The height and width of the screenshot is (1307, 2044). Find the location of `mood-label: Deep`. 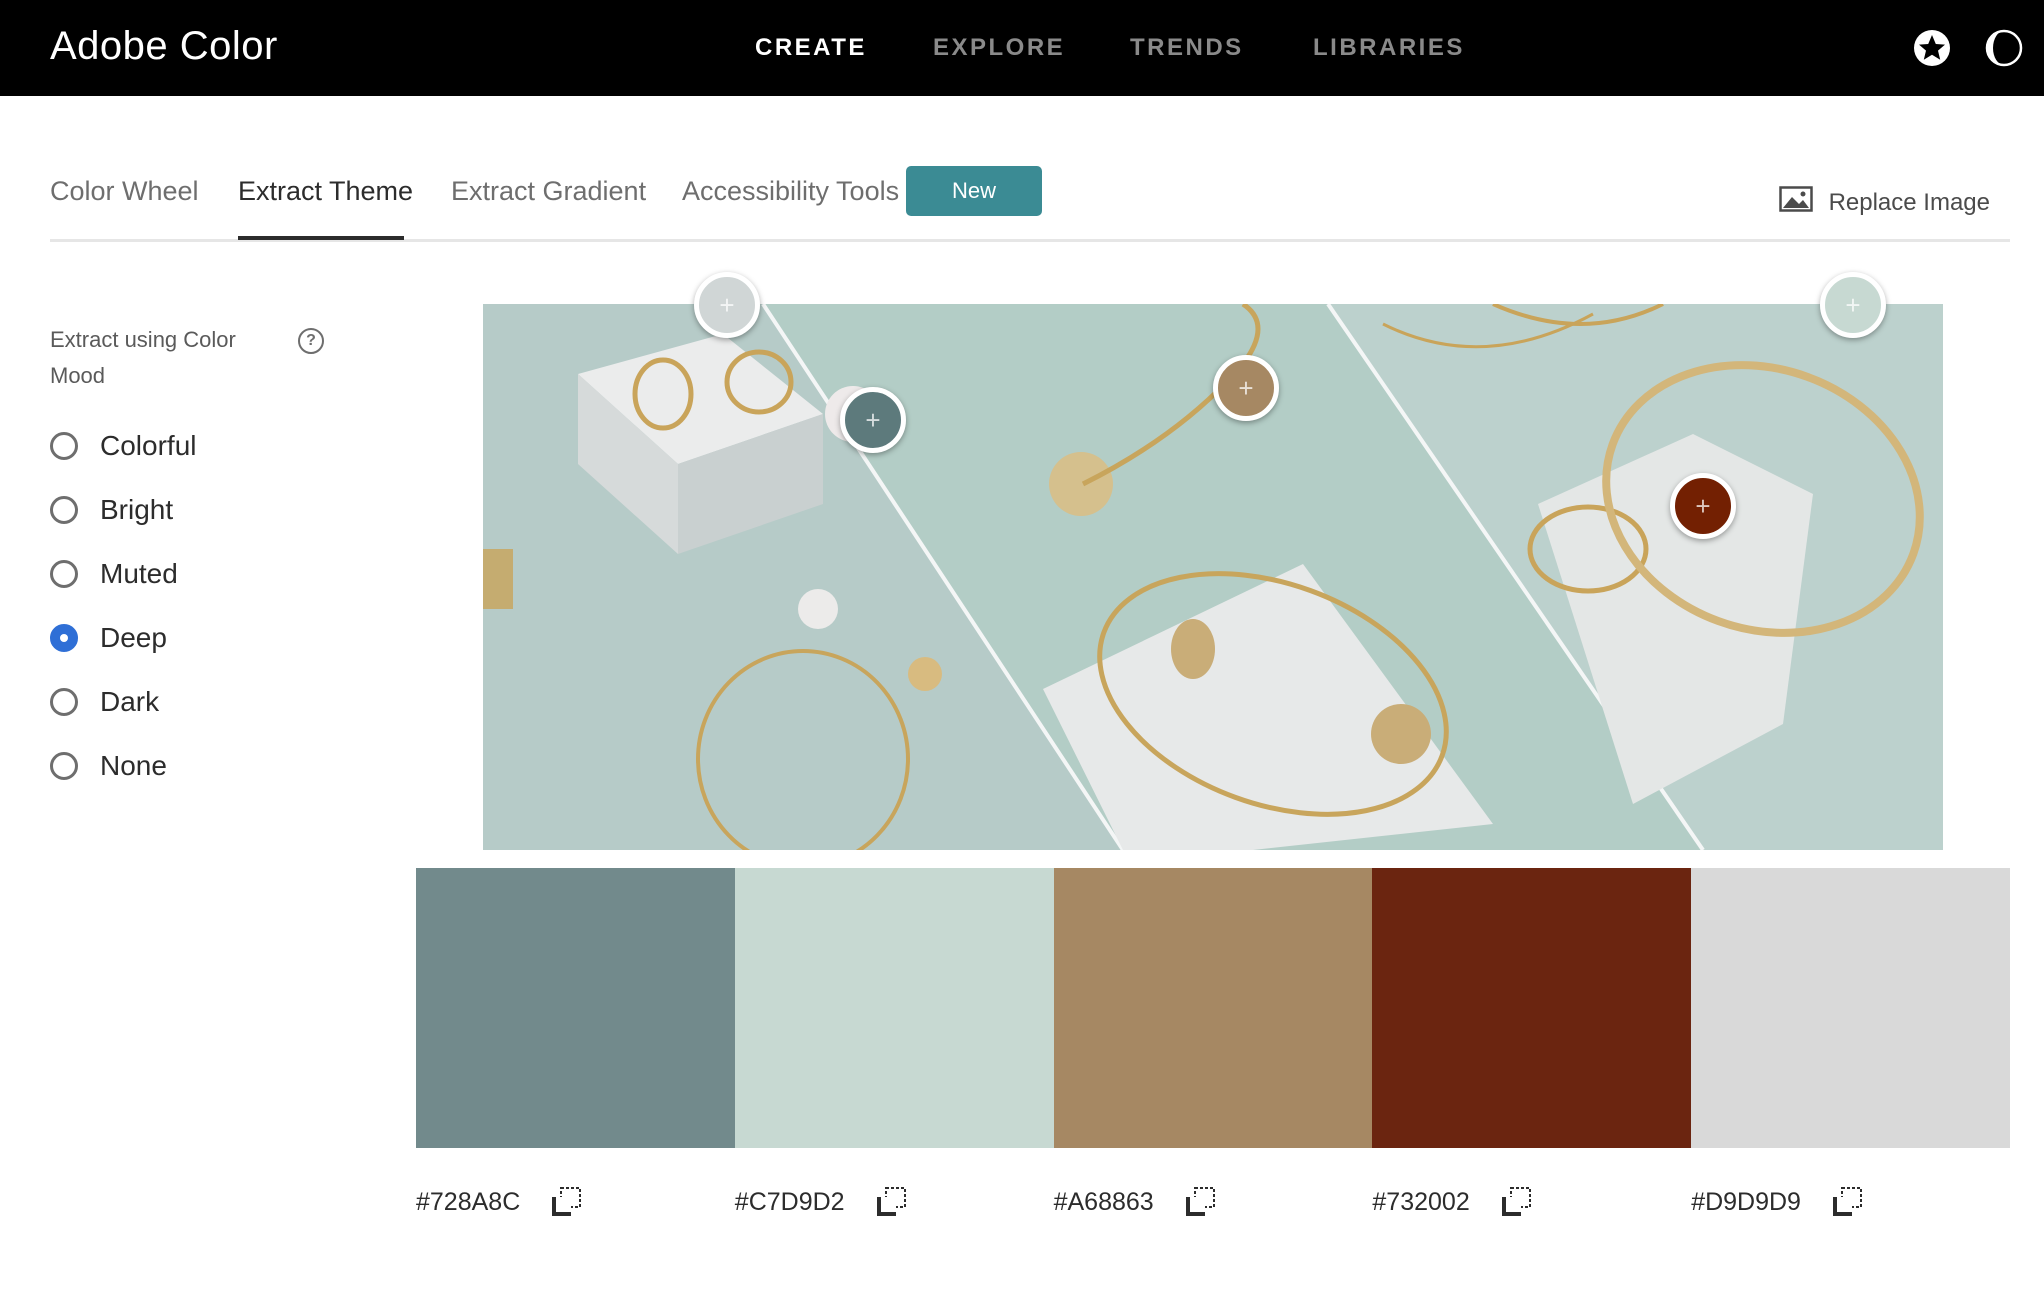

mood-label: Deep is located at coordinates (133, 637).